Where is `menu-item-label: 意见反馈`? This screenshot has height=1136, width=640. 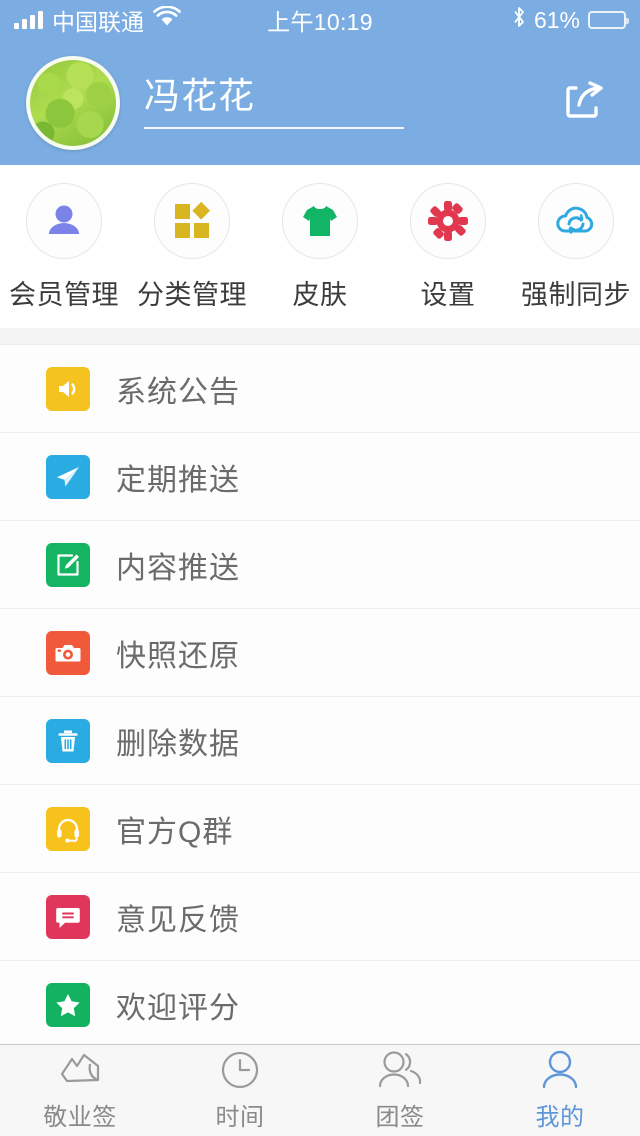 menu-item-label: 意见反馈 is located at coordinates (178, 920).